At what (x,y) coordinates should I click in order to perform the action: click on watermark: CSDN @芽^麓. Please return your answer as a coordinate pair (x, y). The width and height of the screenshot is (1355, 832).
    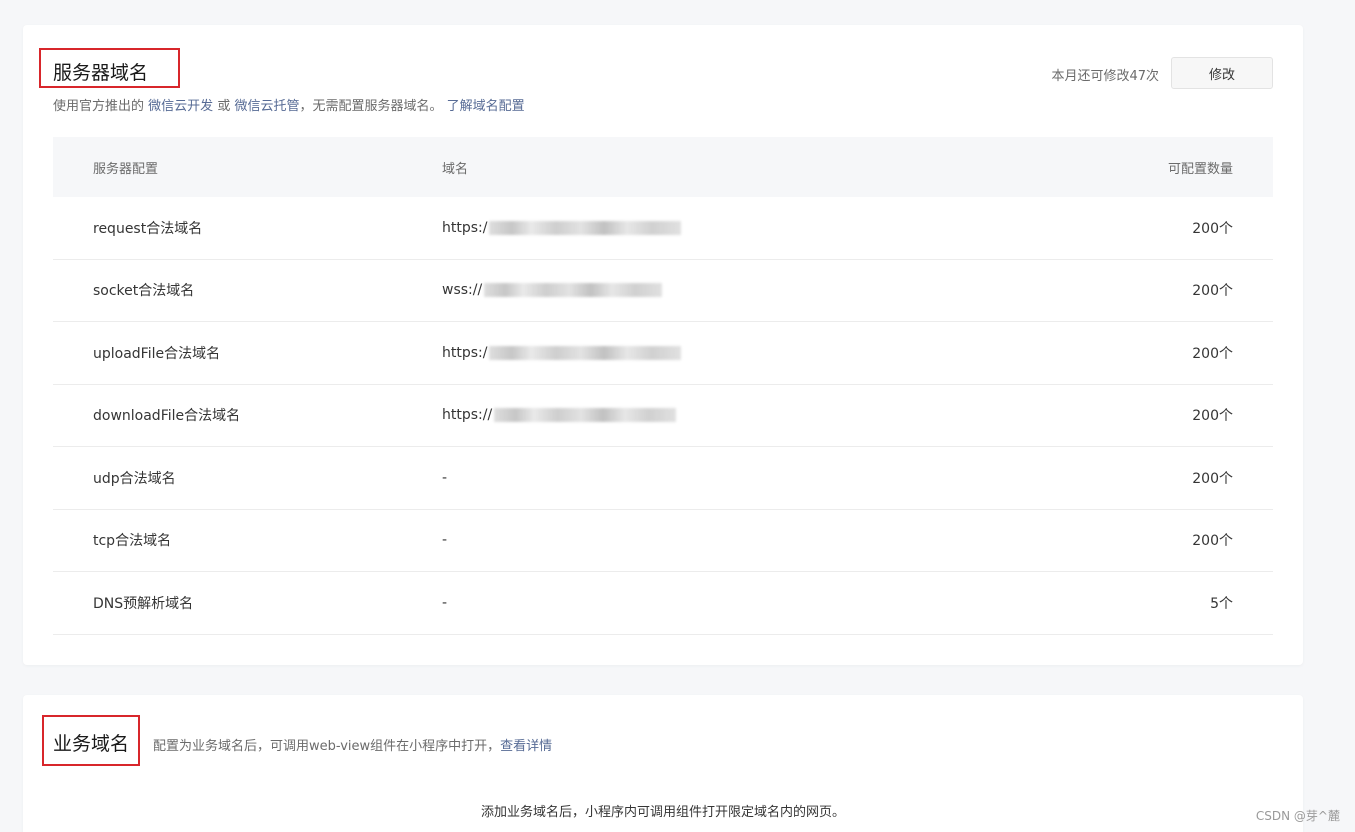
    Looking at the image, I should click on (1297, 816).